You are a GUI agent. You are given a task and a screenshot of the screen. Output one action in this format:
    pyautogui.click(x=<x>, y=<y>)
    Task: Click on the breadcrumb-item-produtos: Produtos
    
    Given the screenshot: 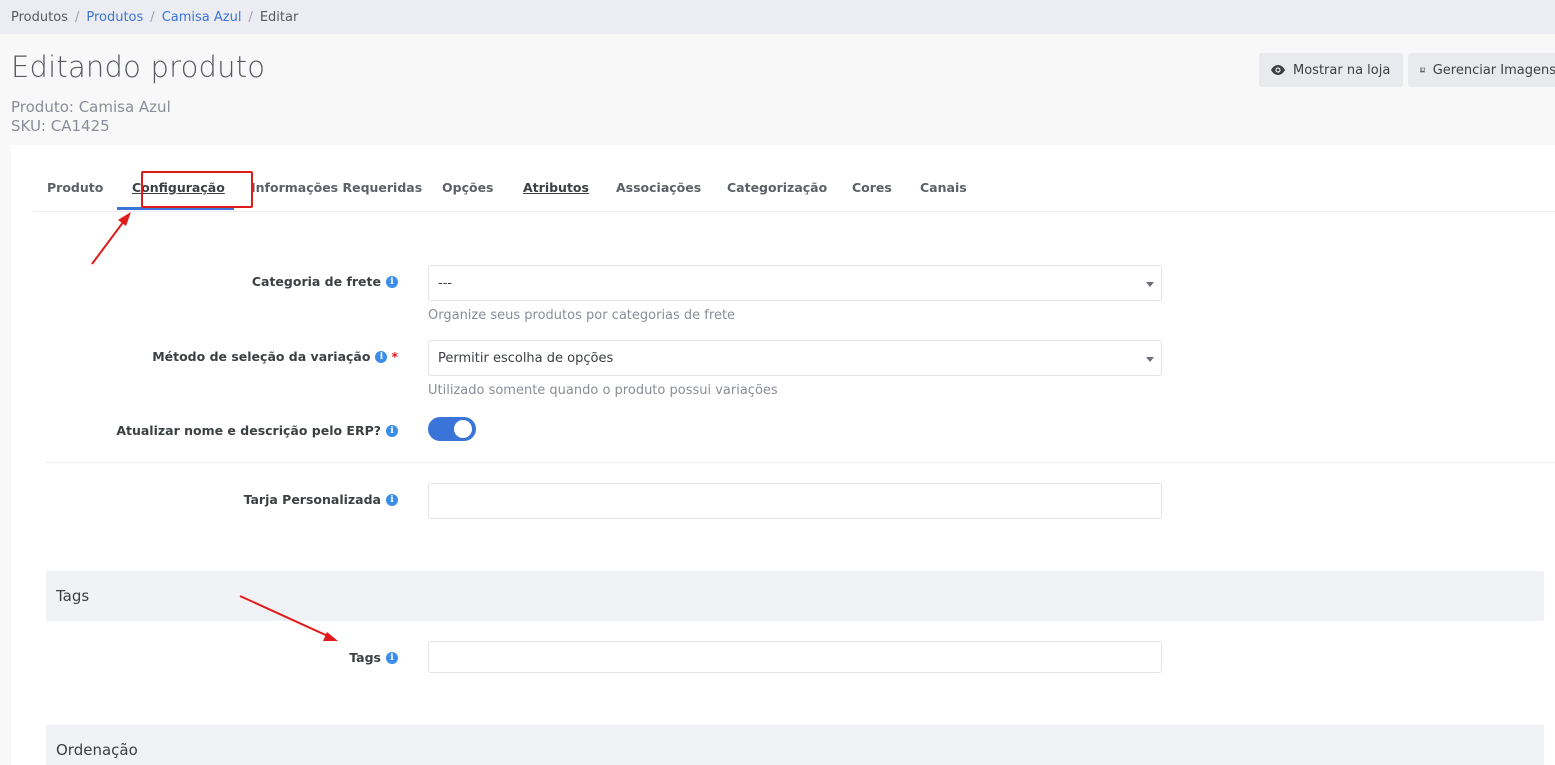 What is the action you would take?
    pyautogui.click(x=39, y=17)
    